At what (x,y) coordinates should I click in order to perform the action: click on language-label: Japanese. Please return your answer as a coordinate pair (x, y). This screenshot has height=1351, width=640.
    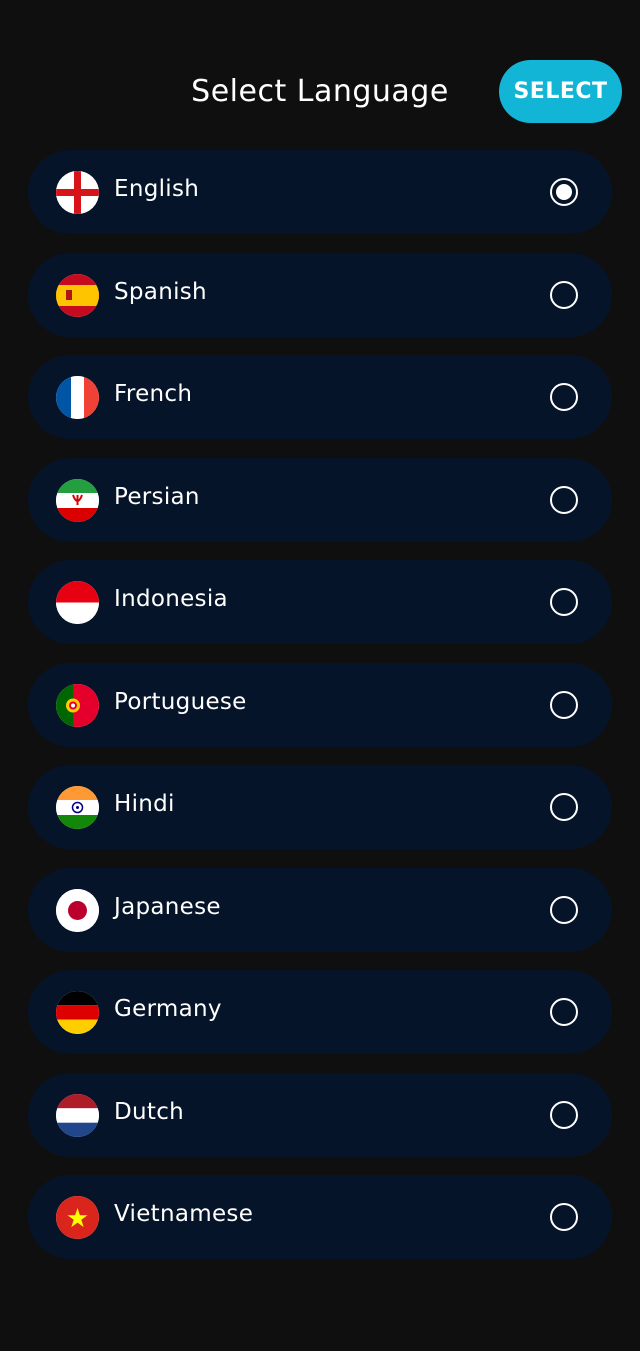
    Looking at the image, I should click on (167, 906).